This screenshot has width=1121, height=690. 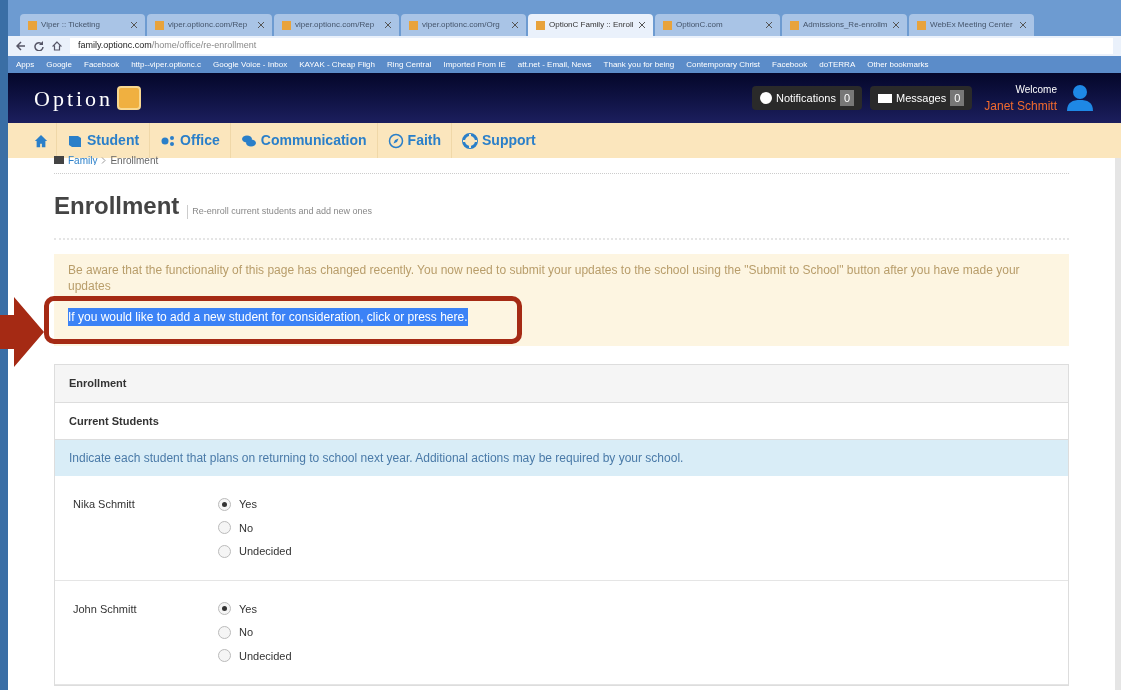 I want to click on bookmark-item: http--viper.optionc.c, so click(x=166, y=64).